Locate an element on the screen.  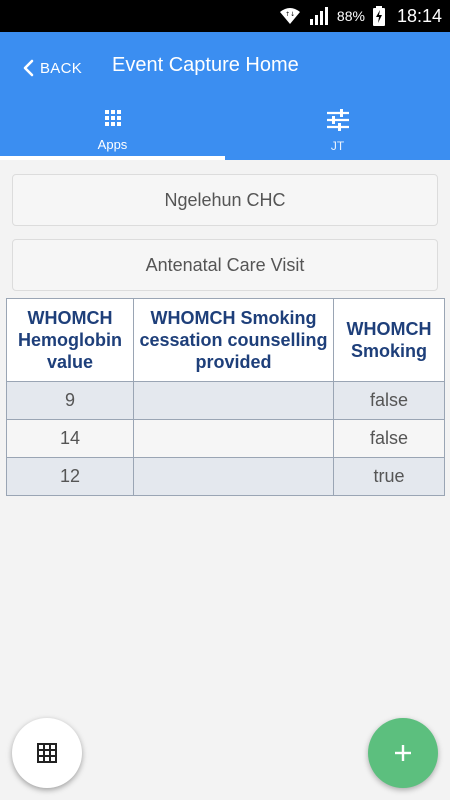
table-view-button is located at coordinates (47, 753).